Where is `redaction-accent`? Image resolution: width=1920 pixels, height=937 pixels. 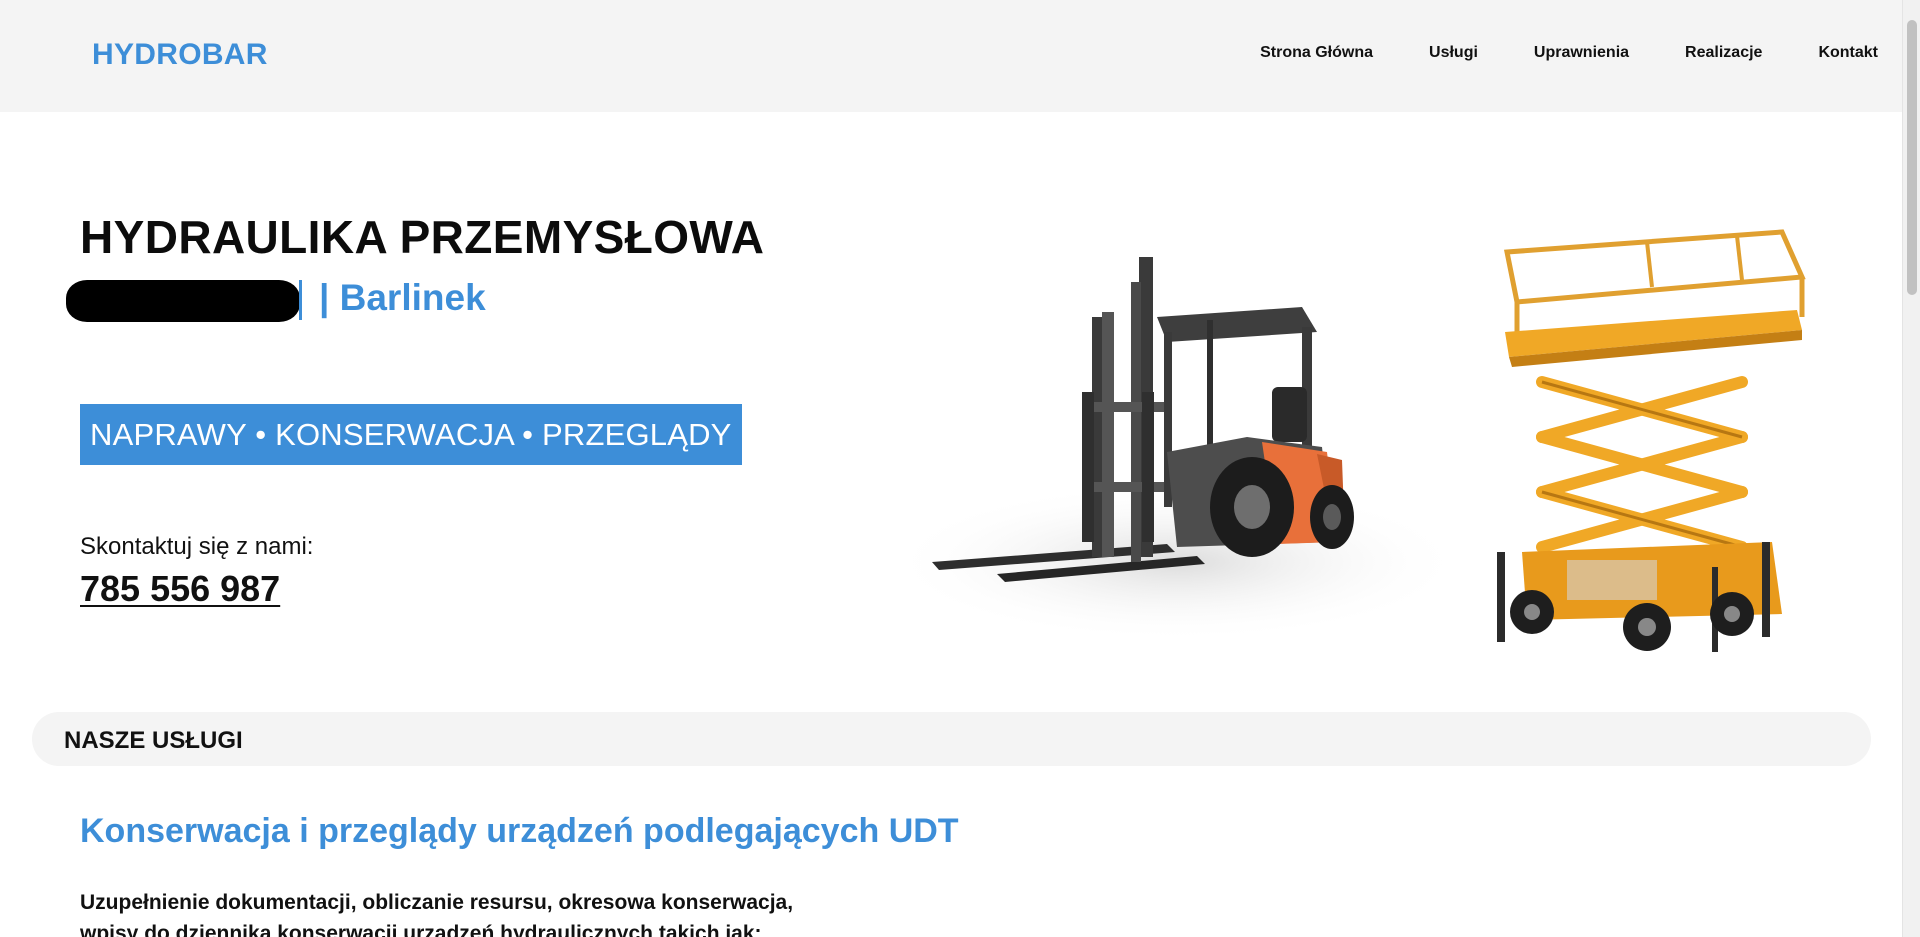 redaction-accent is located at coordinates (300, 300).